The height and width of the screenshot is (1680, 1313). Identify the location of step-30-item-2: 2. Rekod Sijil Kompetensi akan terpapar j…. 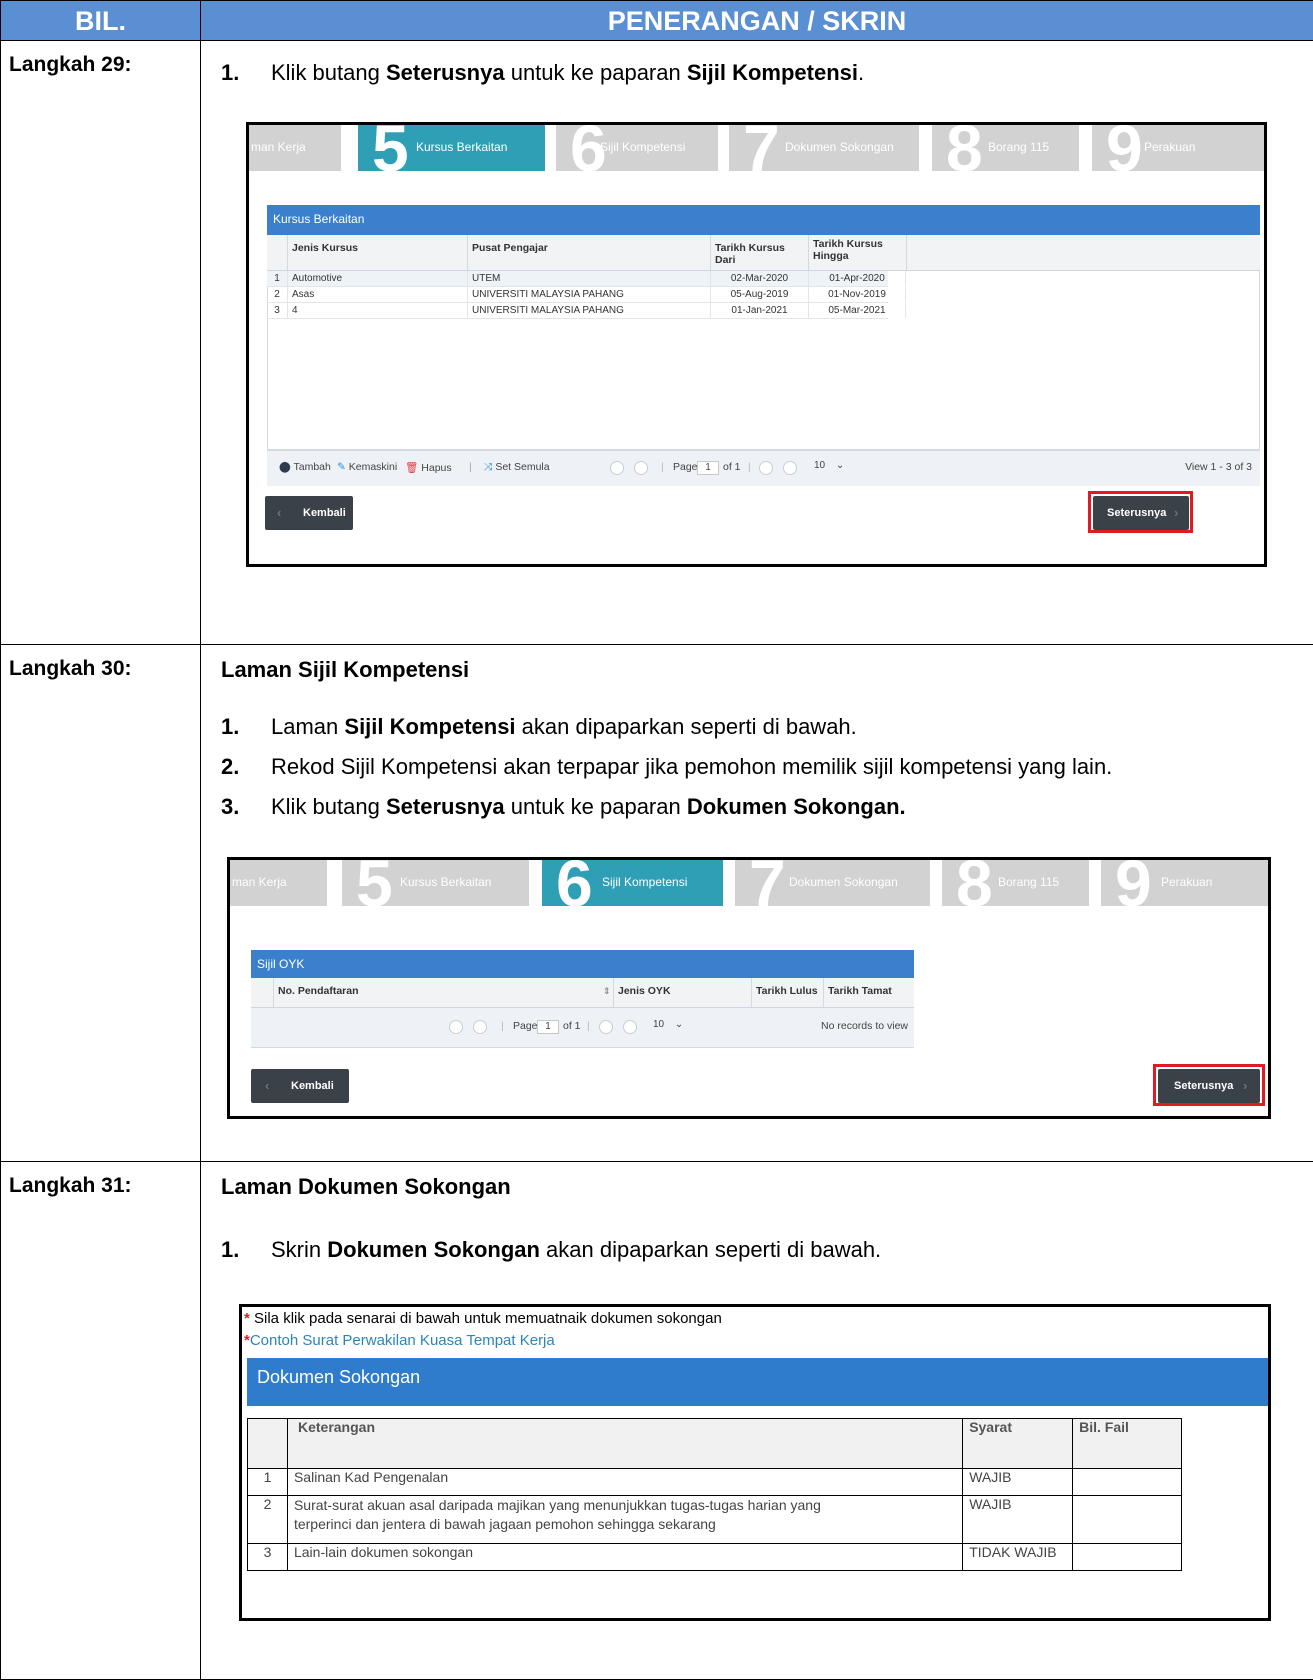
(767, 767).